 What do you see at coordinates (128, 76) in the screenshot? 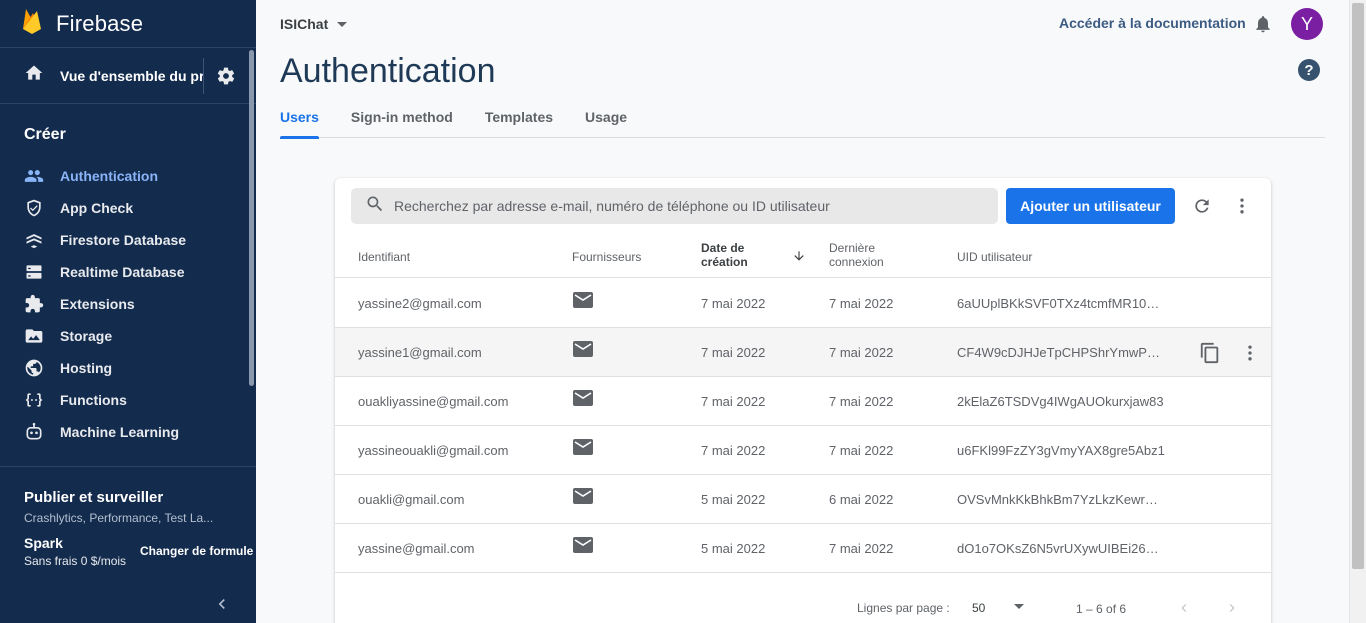
I see `project-overview: Vue d'ensemble du projet` at bounding box center [128, 76].